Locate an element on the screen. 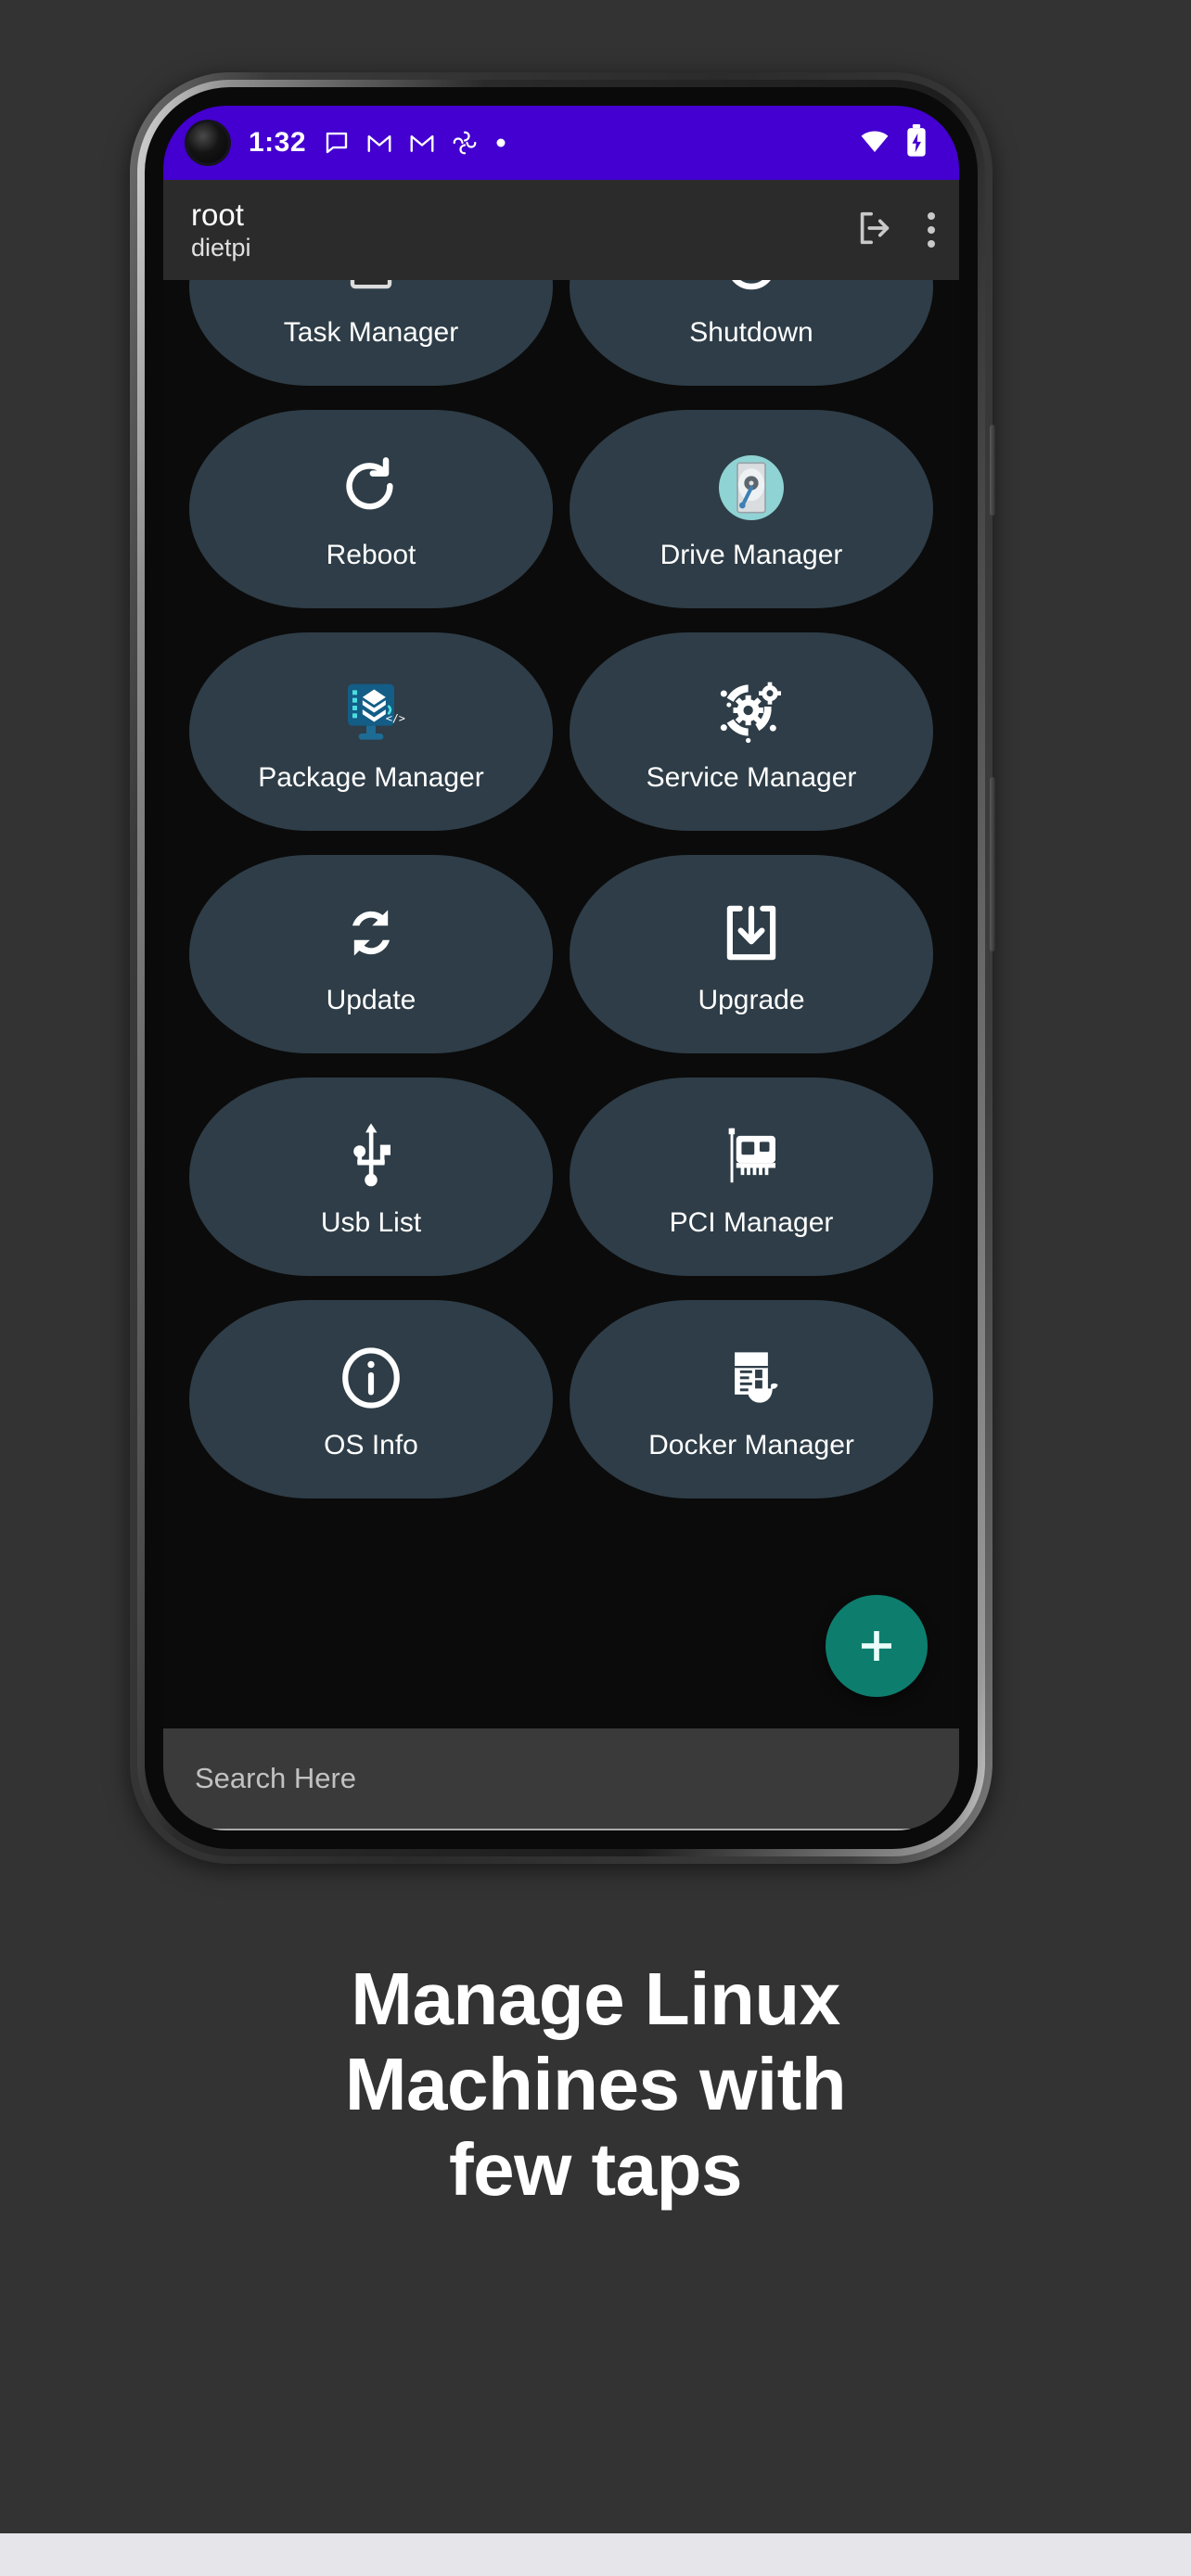 This screenshot has width=1191, height=2576. app-bar-actions is located at coordinates (894, 231).